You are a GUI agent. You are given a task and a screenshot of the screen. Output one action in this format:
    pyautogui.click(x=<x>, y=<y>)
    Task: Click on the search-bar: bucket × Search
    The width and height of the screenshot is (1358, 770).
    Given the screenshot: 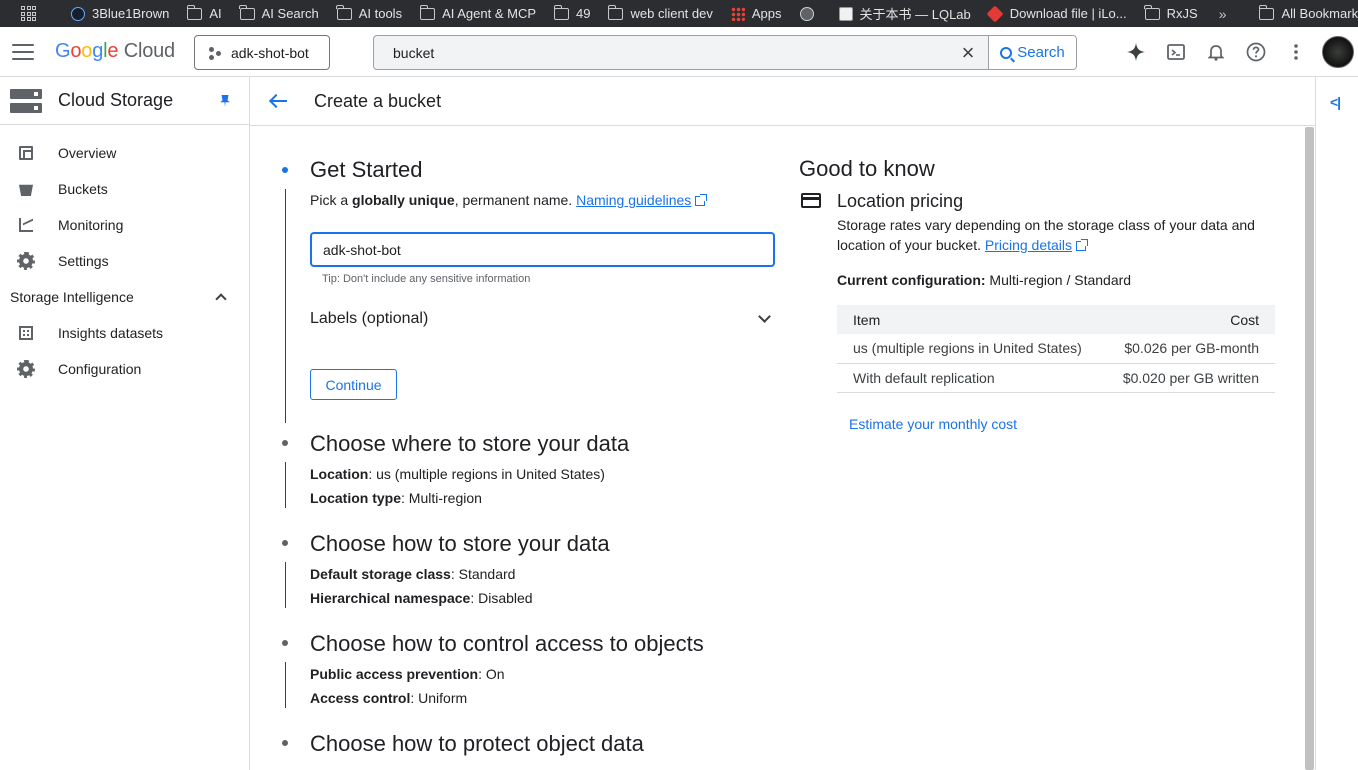 What is the action you would take?
    pyautogui.click(x=725, y=52)
    